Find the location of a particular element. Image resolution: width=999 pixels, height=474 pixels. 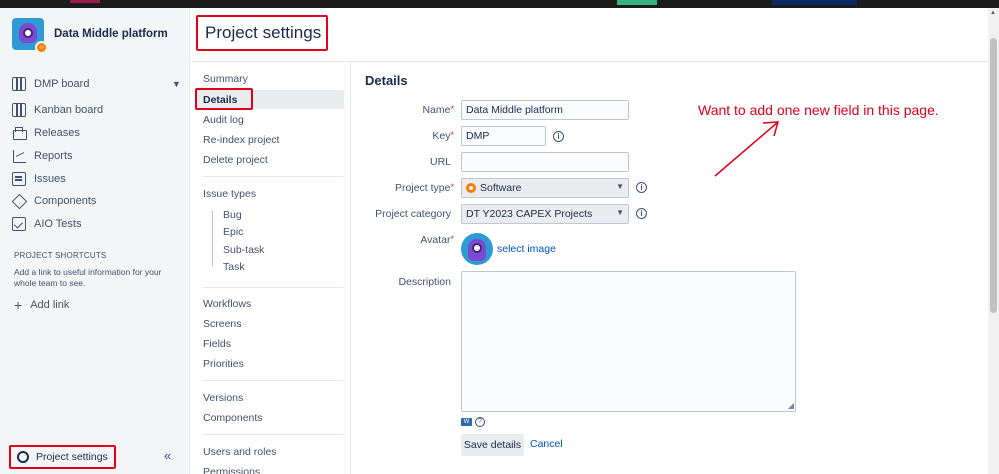

settings-nav-workflows: Workflows is located at coordinates (227, 304).